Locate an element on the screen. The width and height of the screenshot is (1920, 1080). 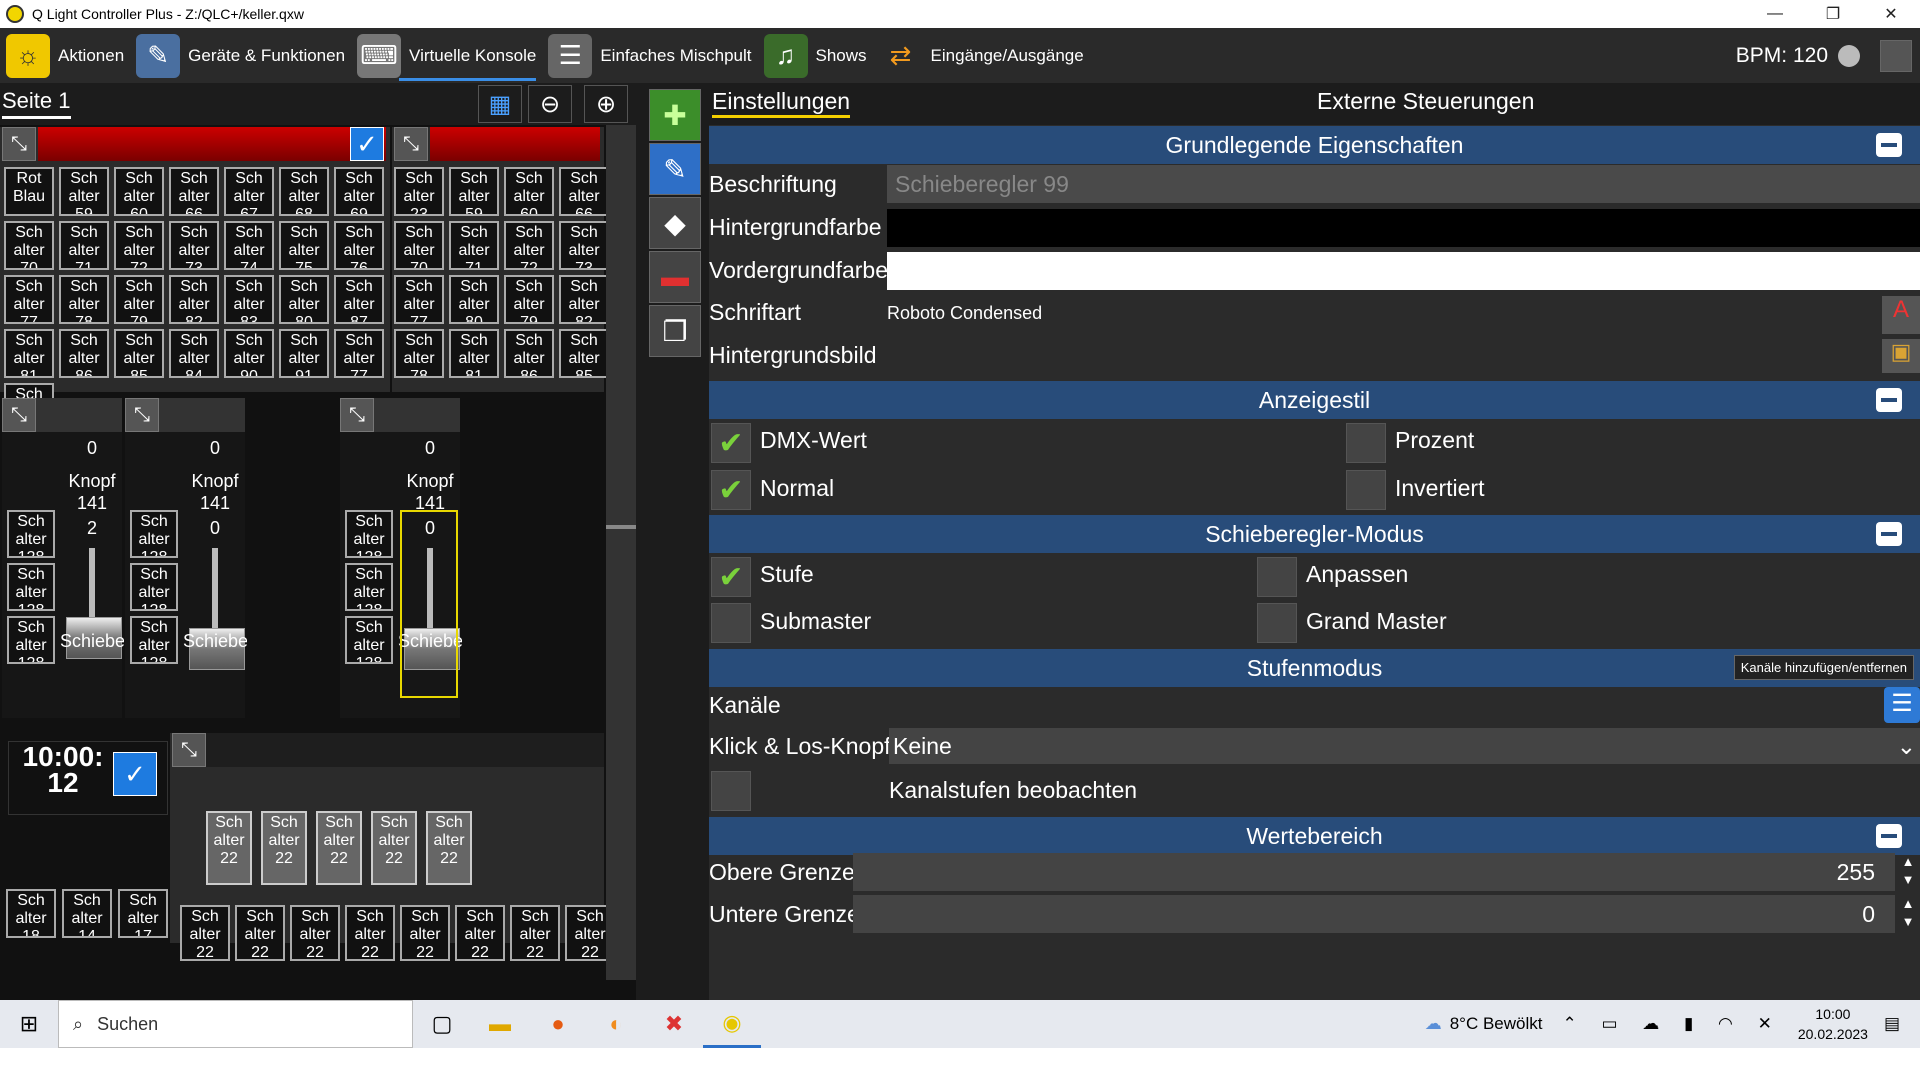
copy-icon: ❐ is located at coordinates (675, 331).